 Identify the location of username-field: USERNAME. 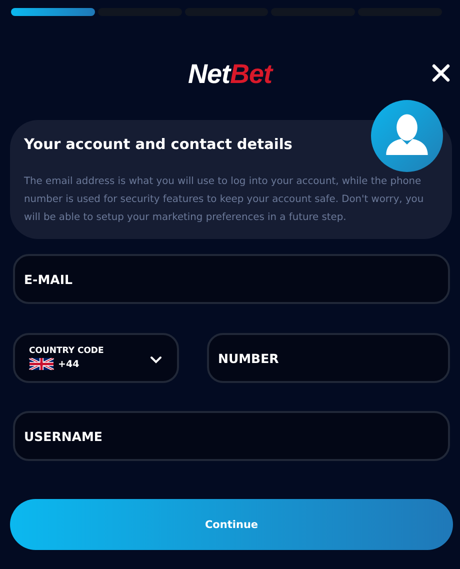
(231, 436).